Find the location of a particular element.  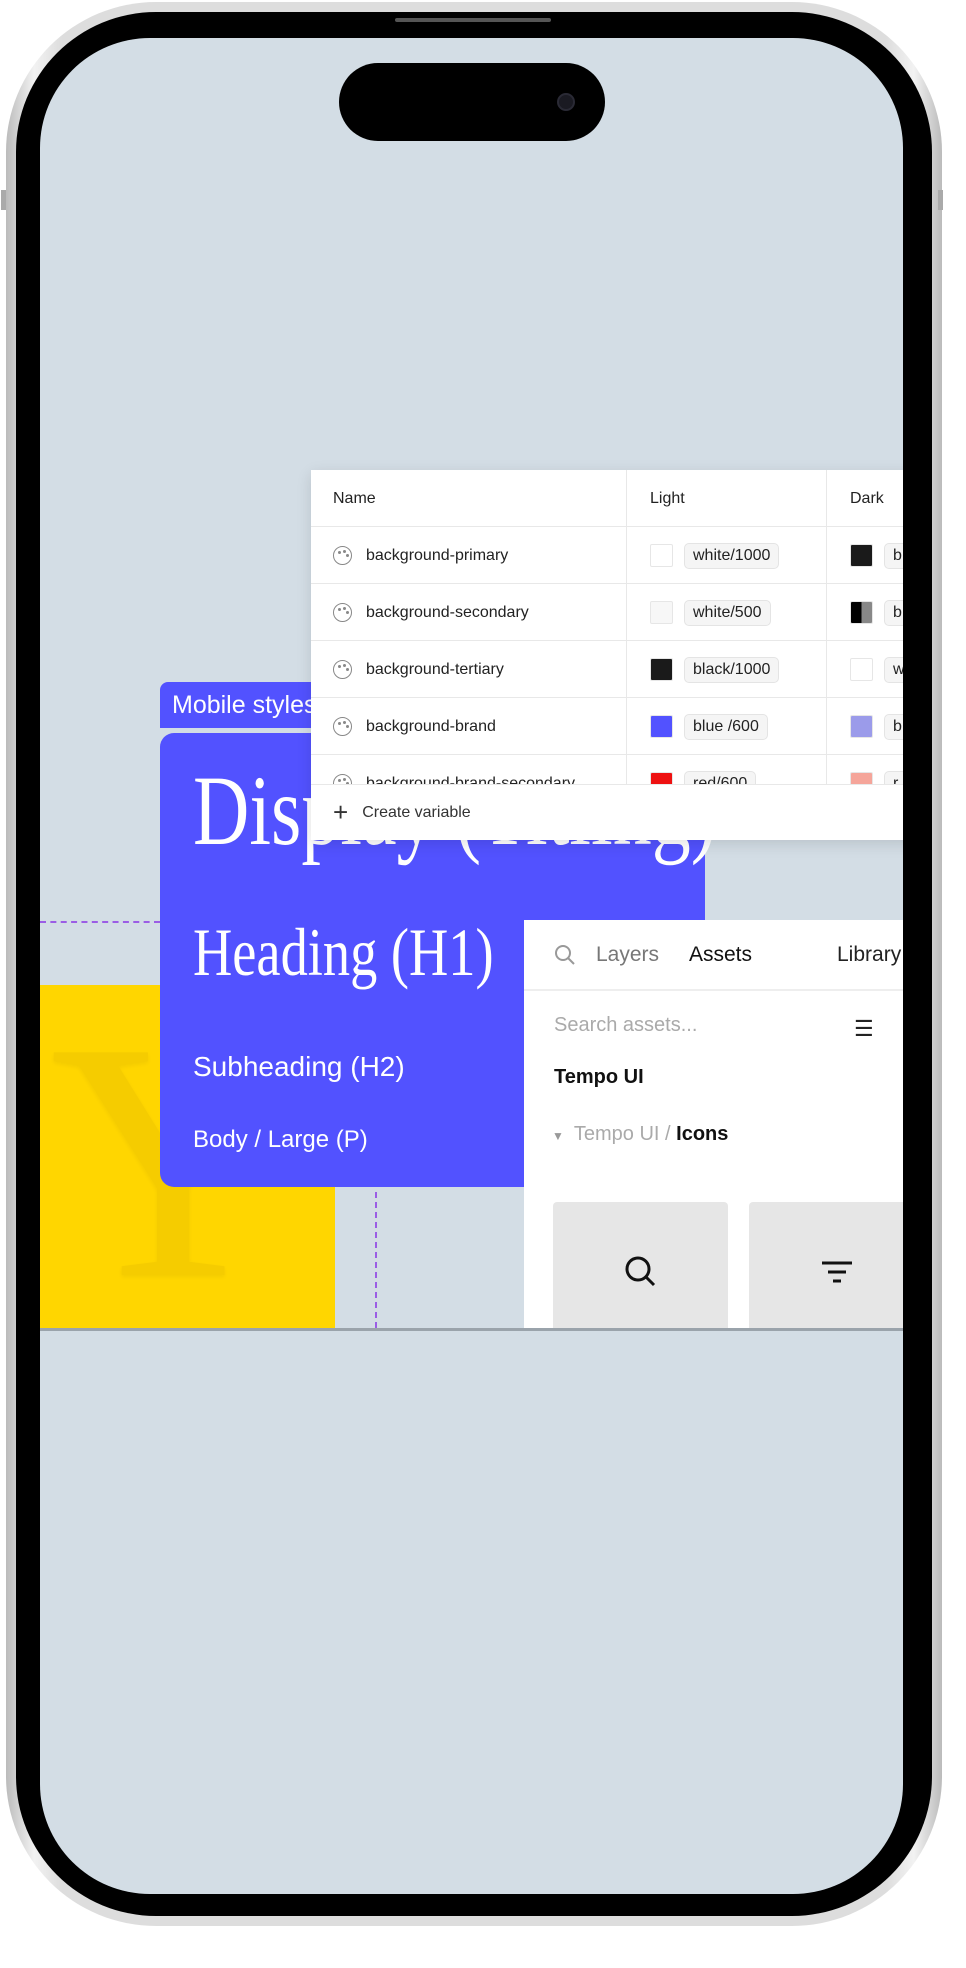

variable-name-cell: background-tertiary is located at coordinates (469, 669).